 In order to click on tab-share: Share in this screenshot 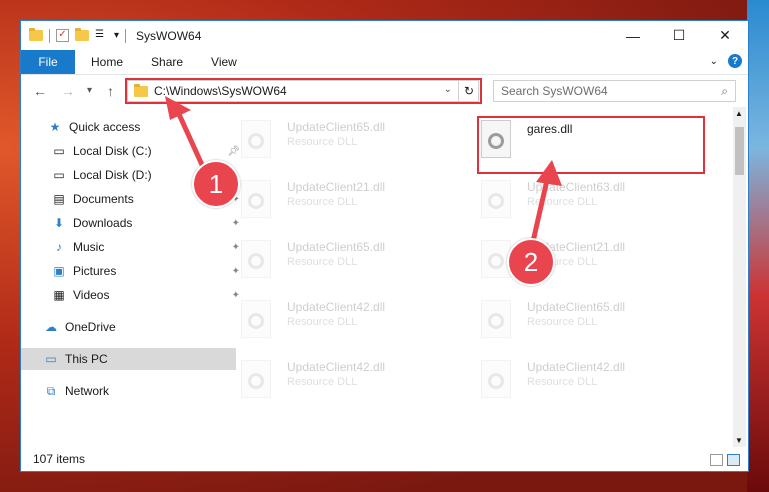, I will do `click(167, 62)`.